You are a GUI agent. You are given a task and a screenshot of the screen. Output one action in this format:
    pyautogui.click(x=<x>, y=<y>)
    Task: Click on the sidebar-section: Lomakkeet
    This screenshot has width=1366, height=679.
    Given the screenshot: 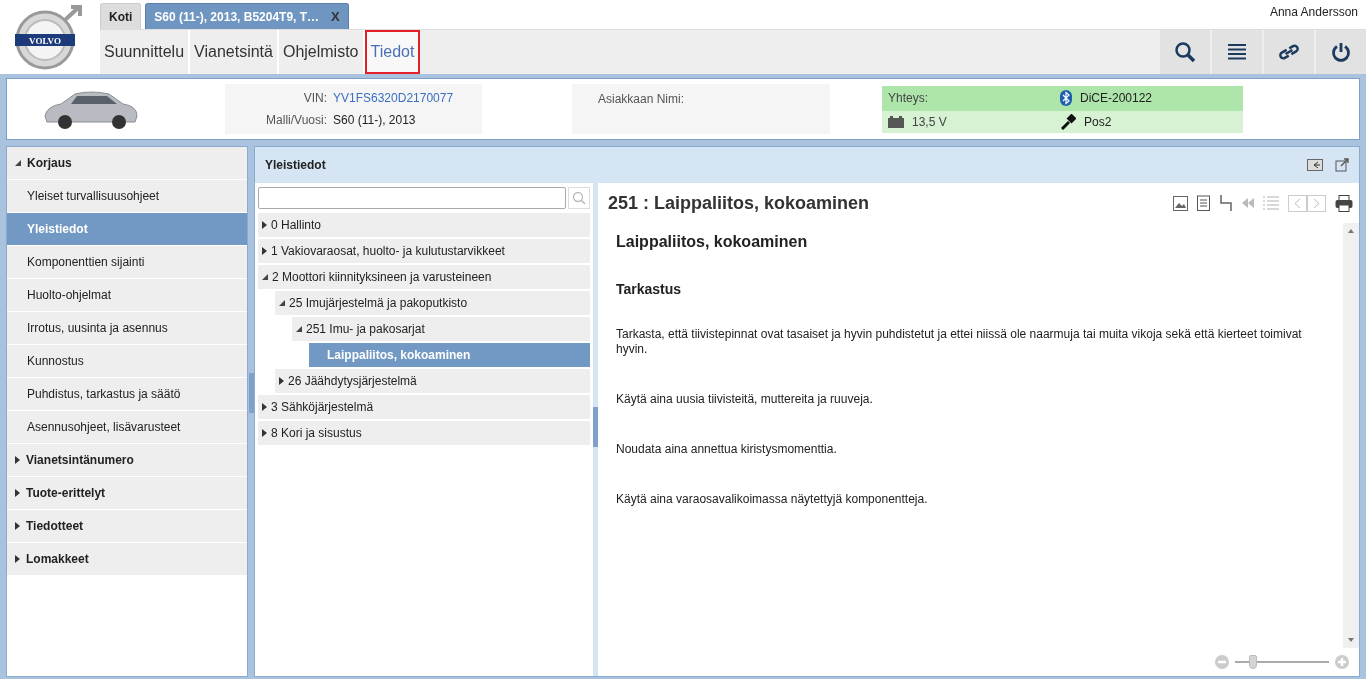 What is the action you would take?
    pyautogui.click(x=127, y=559)
    